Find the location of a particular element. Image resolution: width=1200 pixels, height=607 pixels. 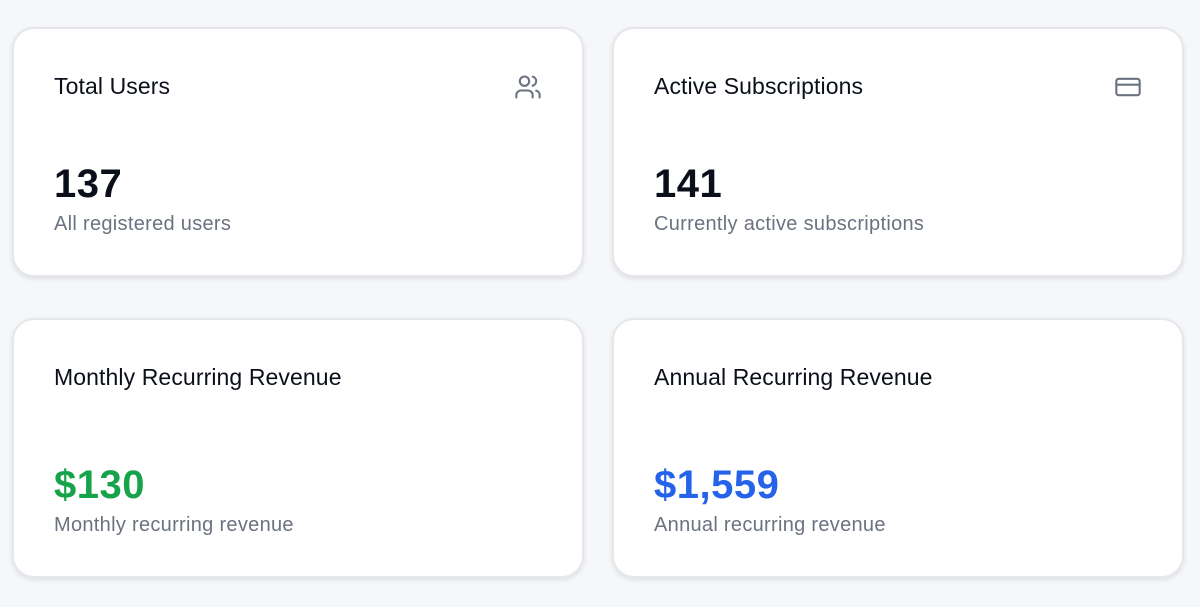

card-caption: Monthly recurring revenue is located at coordinates (174, 525).